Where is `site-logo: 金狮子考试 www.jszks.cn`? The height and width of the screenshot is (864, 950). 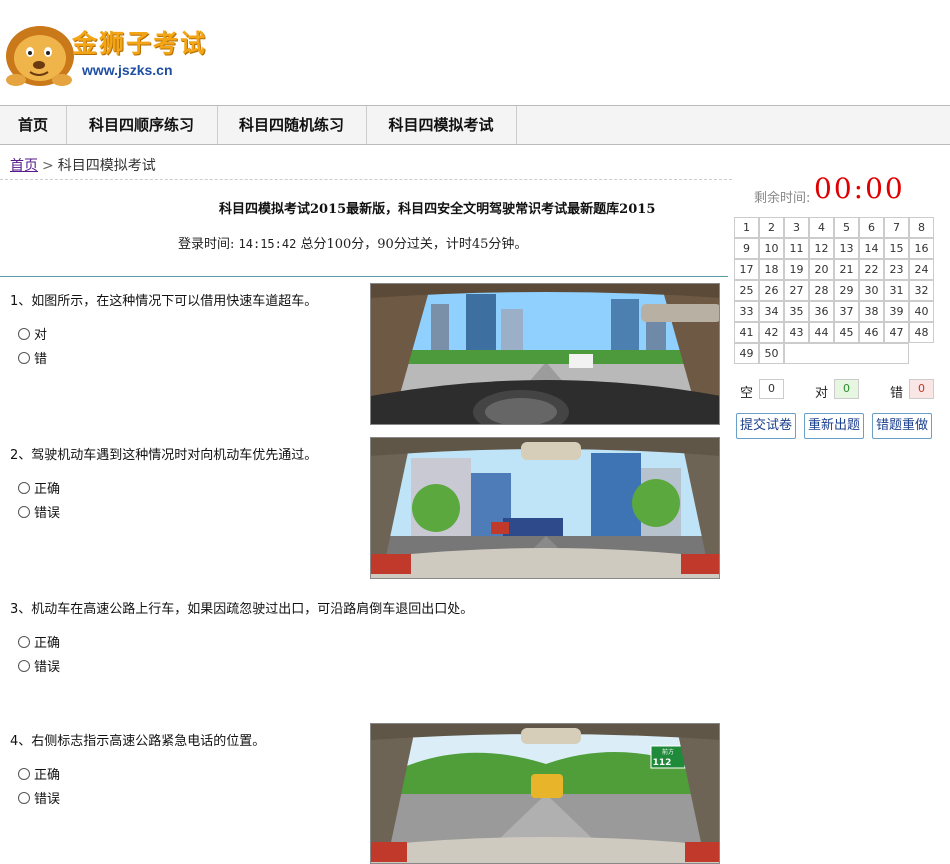 site-logo: 金狮子考试 www.jszks.cn is located at coordinates (103, 54).